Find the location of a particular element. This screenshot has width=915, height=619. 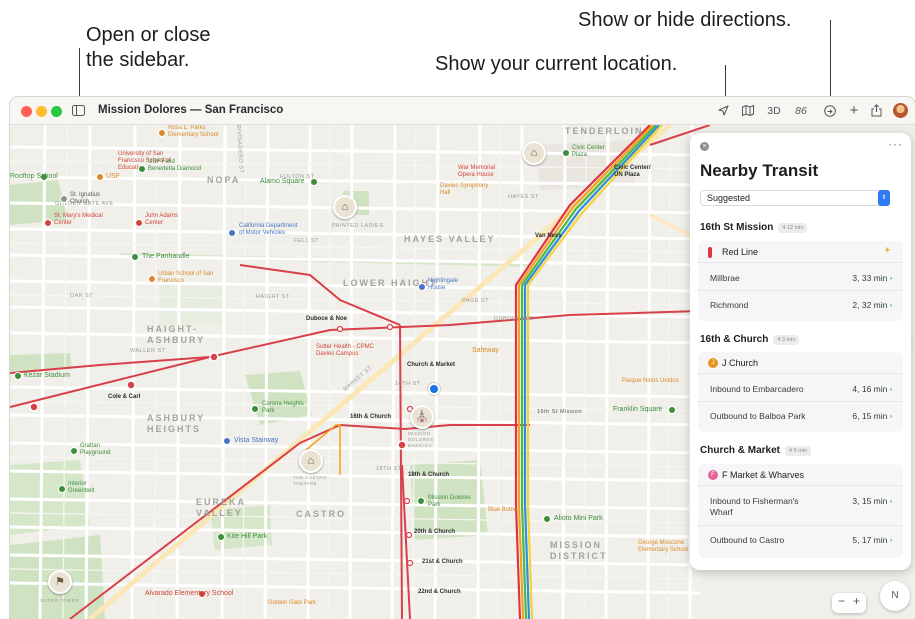

walk-time-badge: 4 3 min is located at coordinates (786, 340).